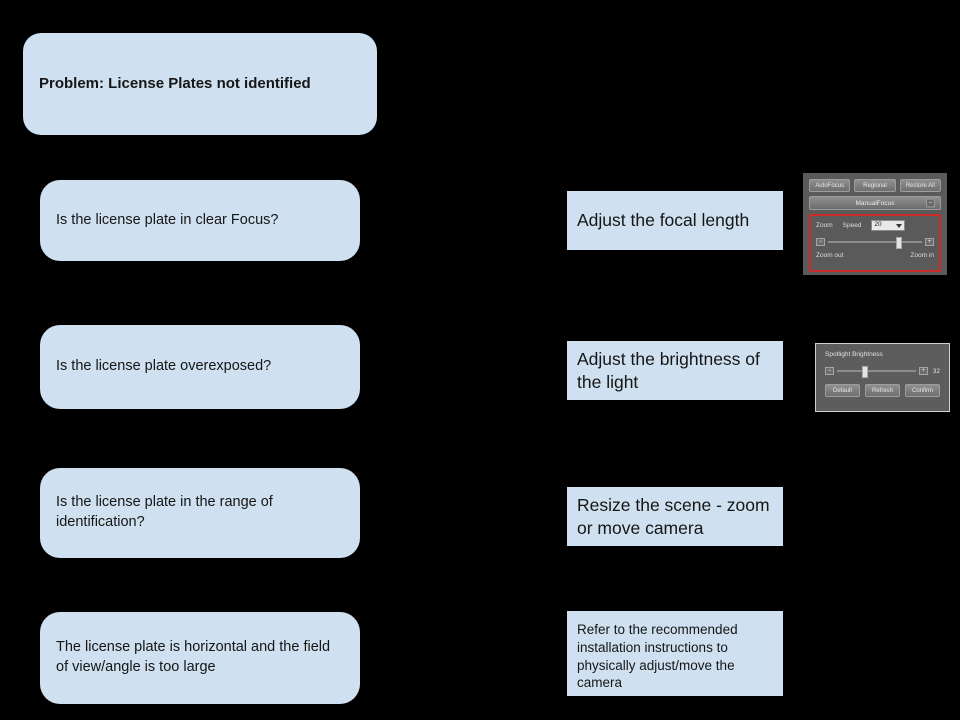  I want to click on confirm-button: Confirm, so click(922, 390).